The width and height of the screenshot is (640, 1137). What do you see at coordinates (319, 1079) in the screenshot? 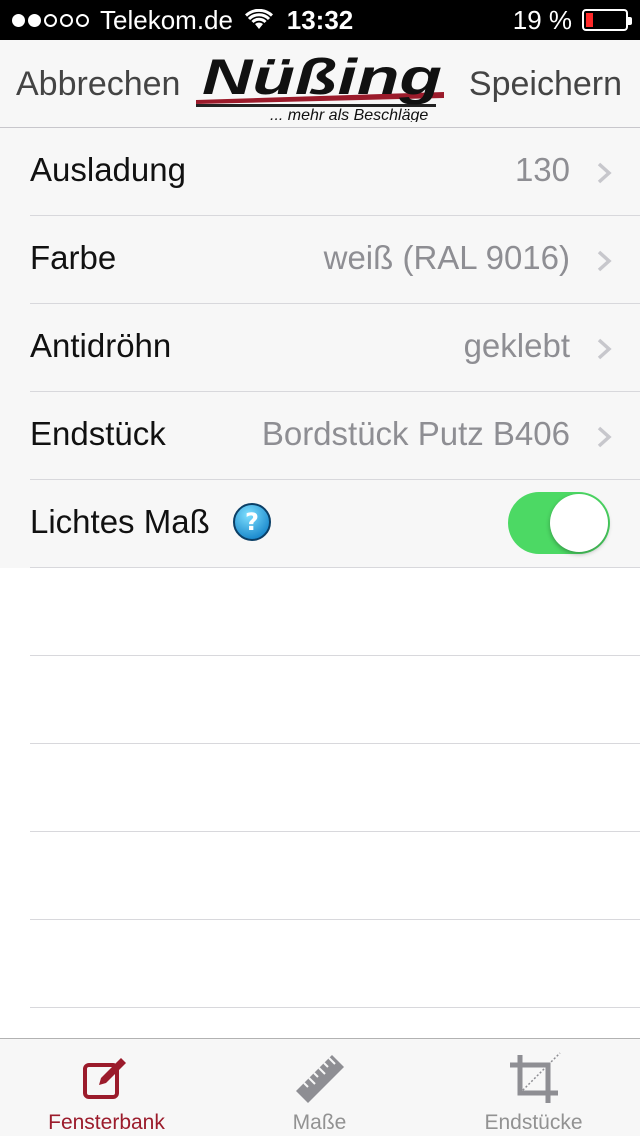
I see `ruler-icon` at bounding box center [319, 1079].